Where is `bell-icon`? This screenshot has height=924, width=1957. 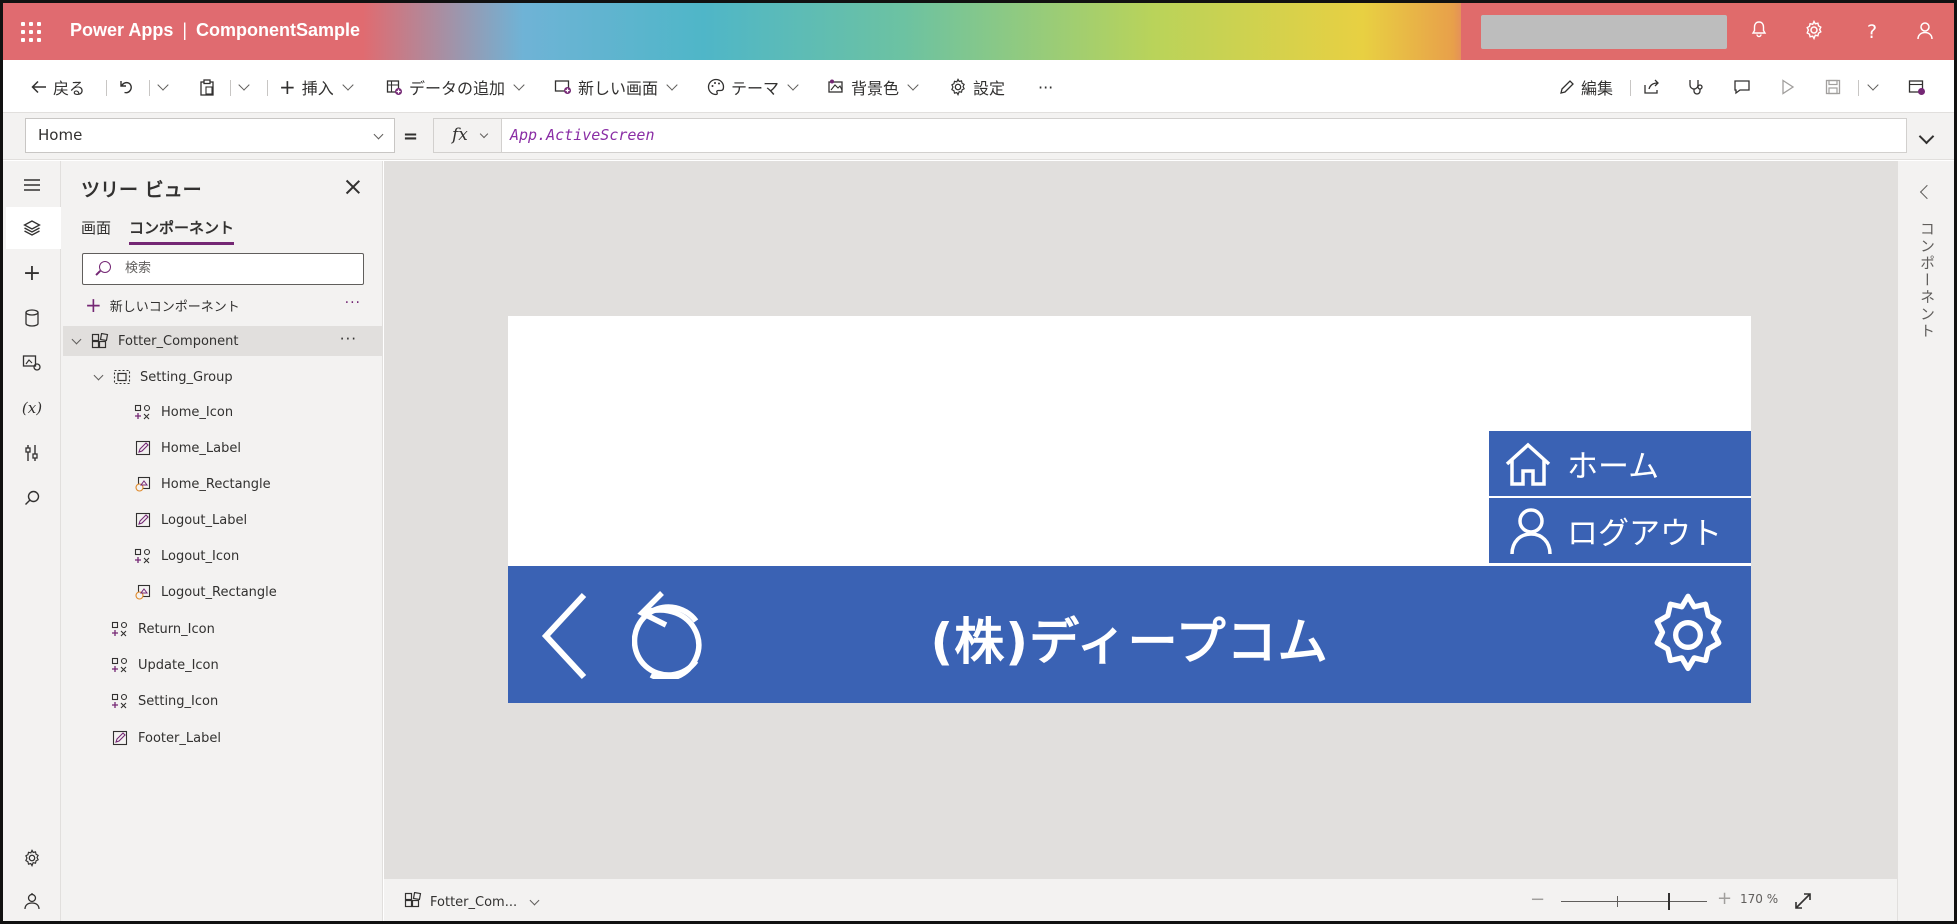
bell-icon is located at coordinates (1759, 32).